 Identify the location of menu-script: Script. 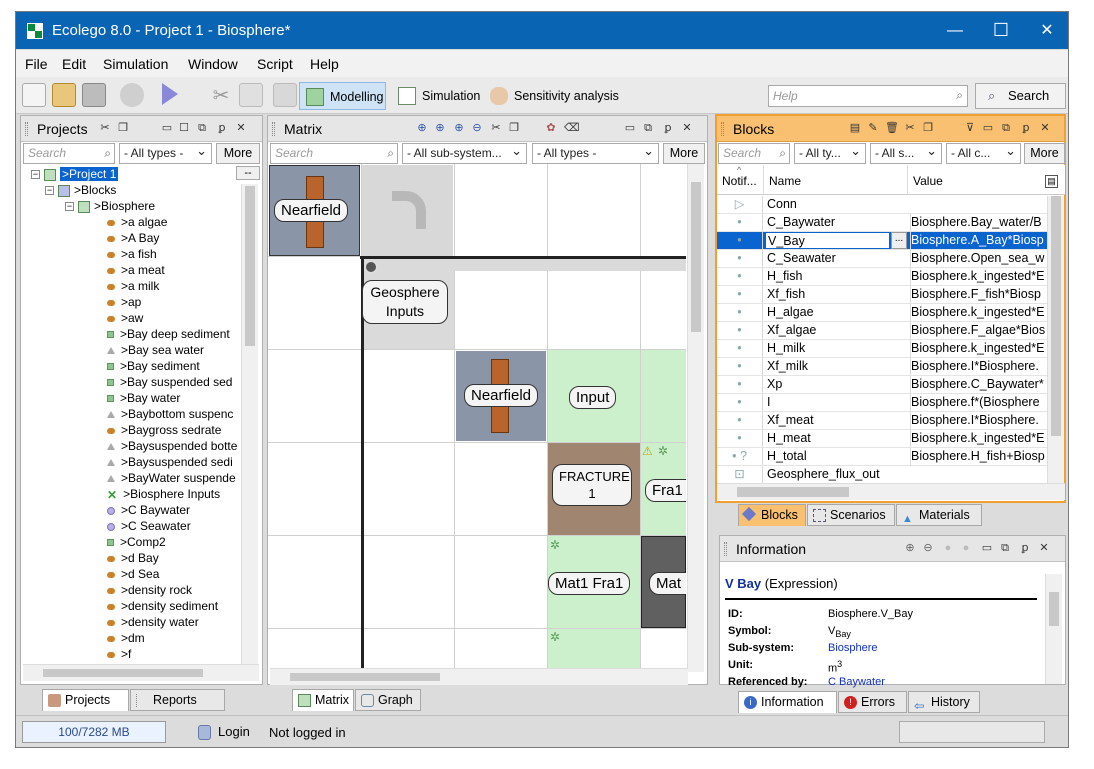
(275, 64).